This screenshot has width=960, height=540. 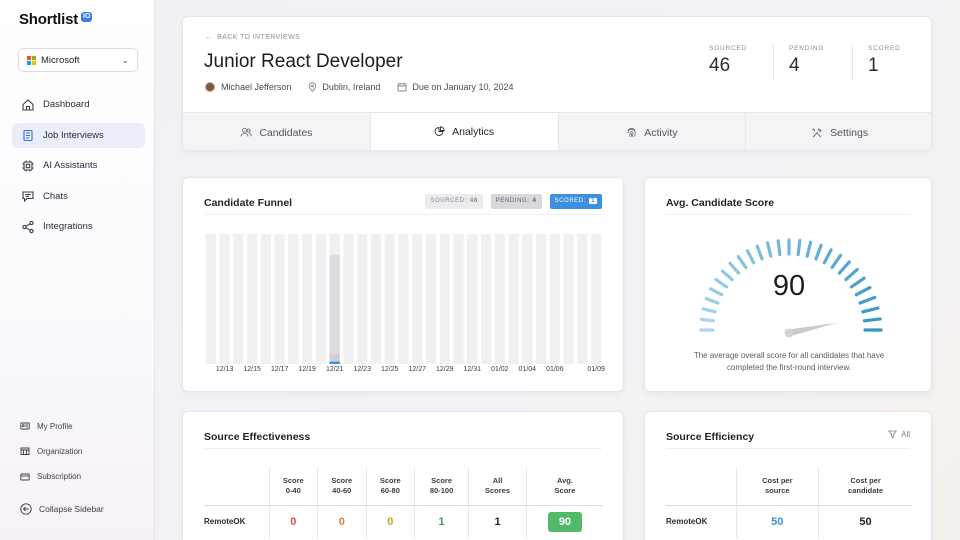 I want to click on divider, so click(x=788, y=448).